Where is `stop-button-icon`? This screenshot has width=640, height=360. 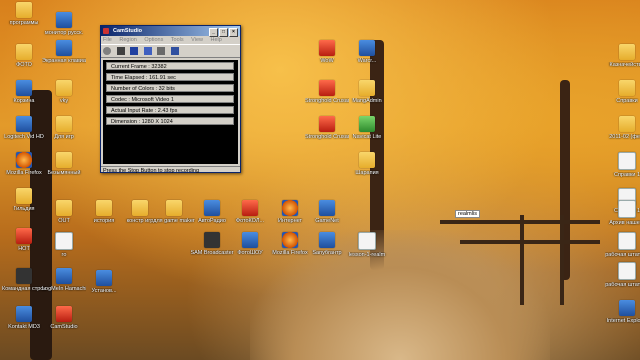 stop-button-icon is located at coordinates (134, 51).